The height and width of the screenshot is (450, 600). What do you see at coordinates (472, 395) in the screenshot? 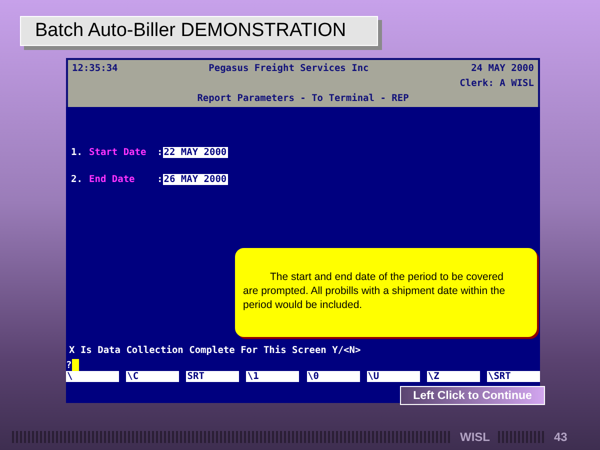
I see `continue-button: Left Click to Continue` at bounding box center [472, 395].